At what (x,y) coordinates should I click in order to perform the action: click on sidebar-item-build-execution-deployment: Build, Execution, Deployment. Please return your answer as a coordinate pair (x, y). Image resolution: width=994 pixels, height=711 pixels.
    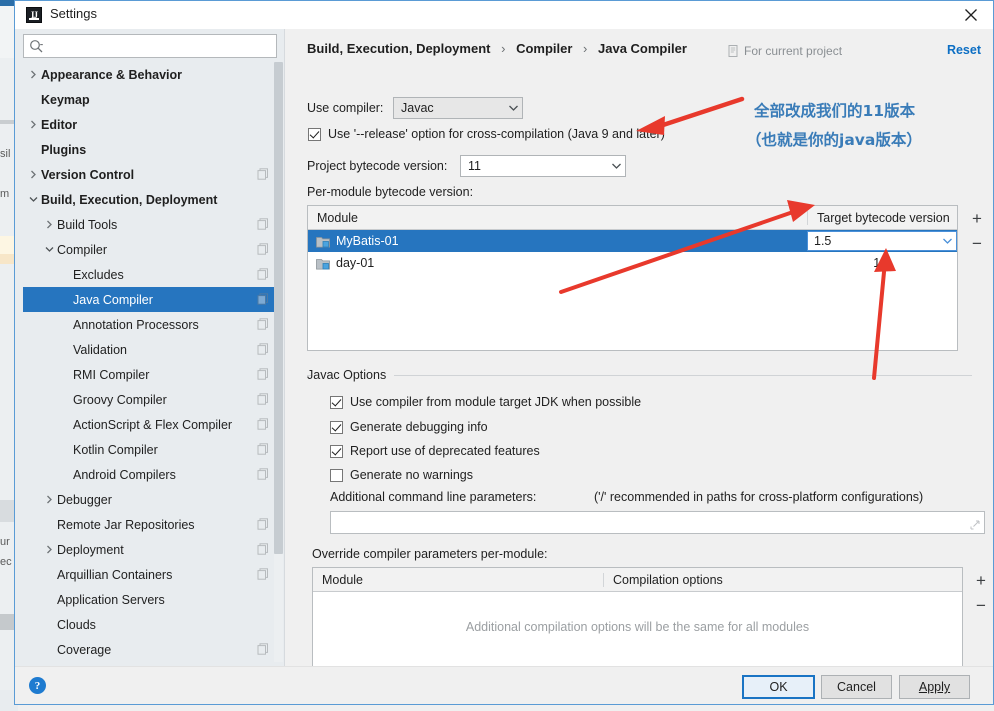
    Looking at the image, I should click on (150, 199).